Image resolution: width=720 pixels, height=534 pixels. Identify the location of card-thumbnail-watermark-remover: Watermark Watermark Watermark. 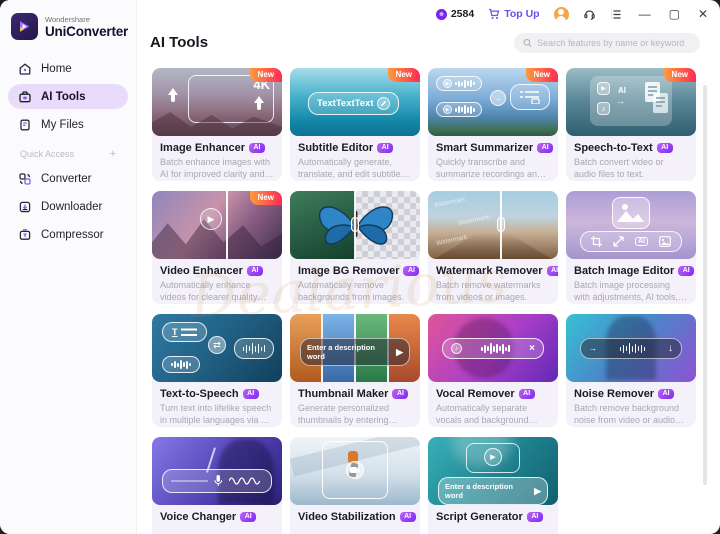
(493, 225).